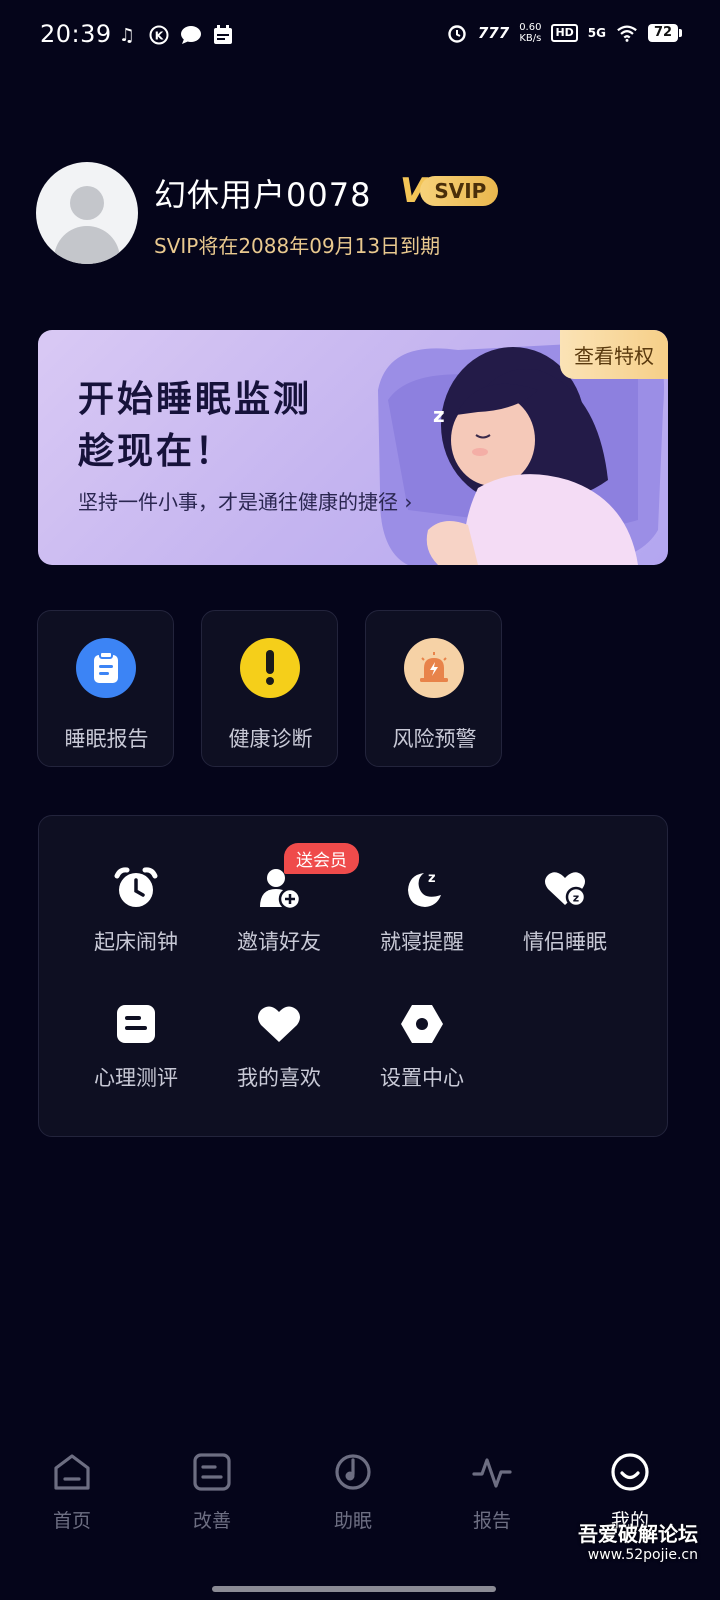  I want to click on signal-5g-icon: 5G, so click(596, 33).